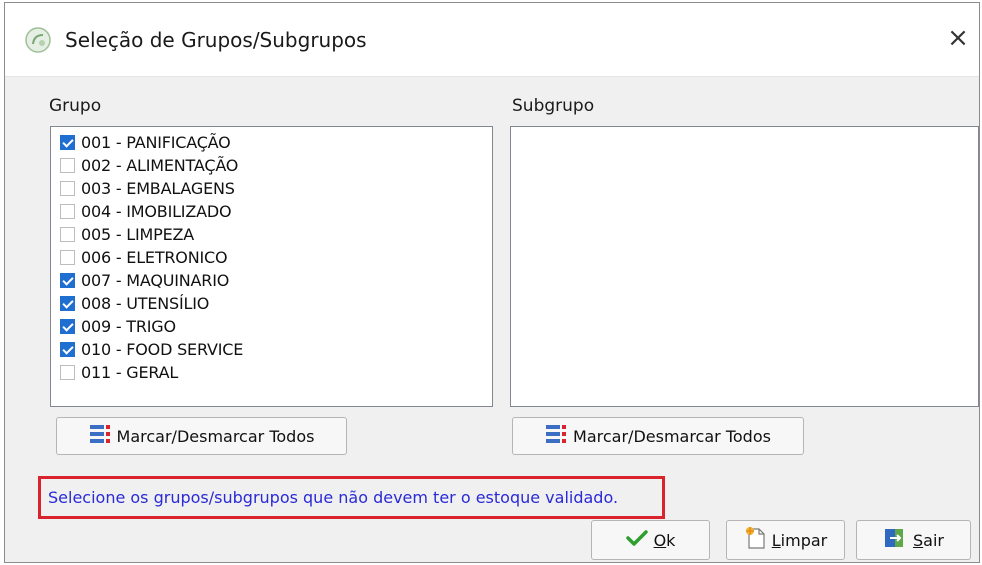 Image resolution: width=982 pixels, height=565 pixels. Describe the element at coordinates (271, 280) in the screenshot. I see `list-item: 007 - MAQUINARIO` at that location.